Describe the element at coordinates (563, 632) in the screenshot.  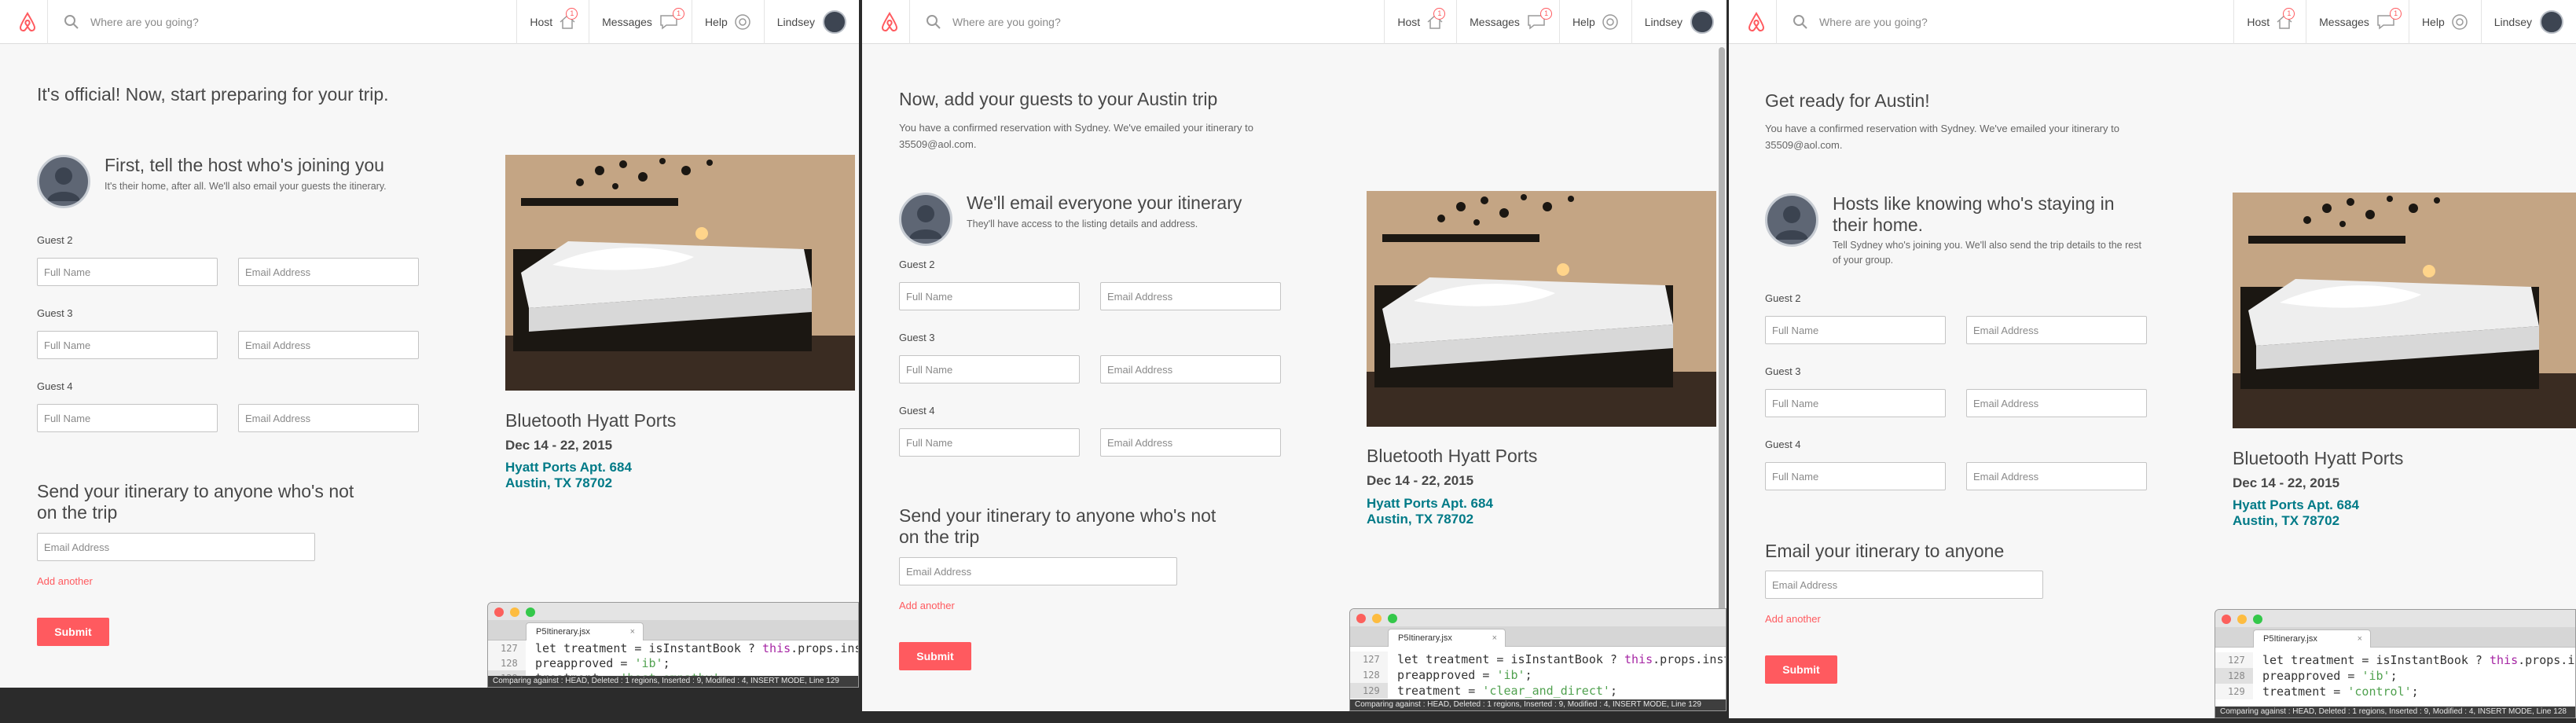
I see `editor-tab-label: P5Itinerary.jsx` at that location.